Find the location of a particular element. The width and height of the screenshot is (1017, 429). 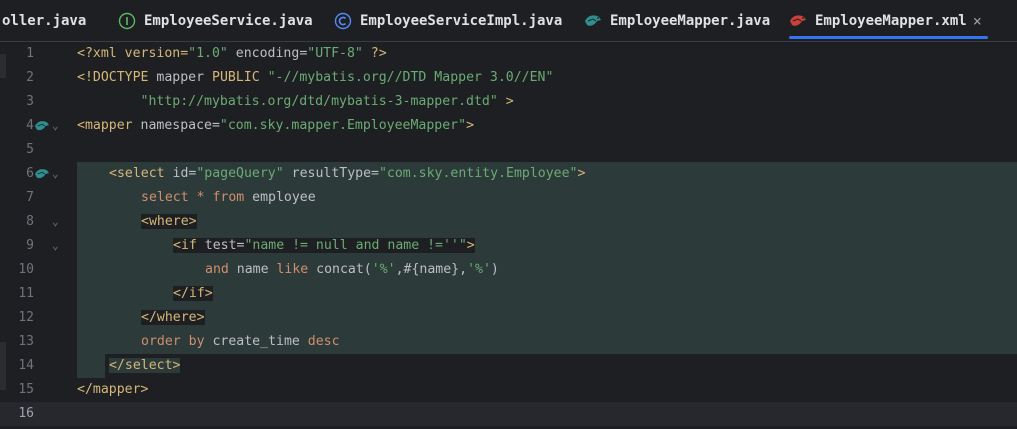

code-token: "com.sky.mapper.EmployeeMapper" is located at coordinates (343, 125).